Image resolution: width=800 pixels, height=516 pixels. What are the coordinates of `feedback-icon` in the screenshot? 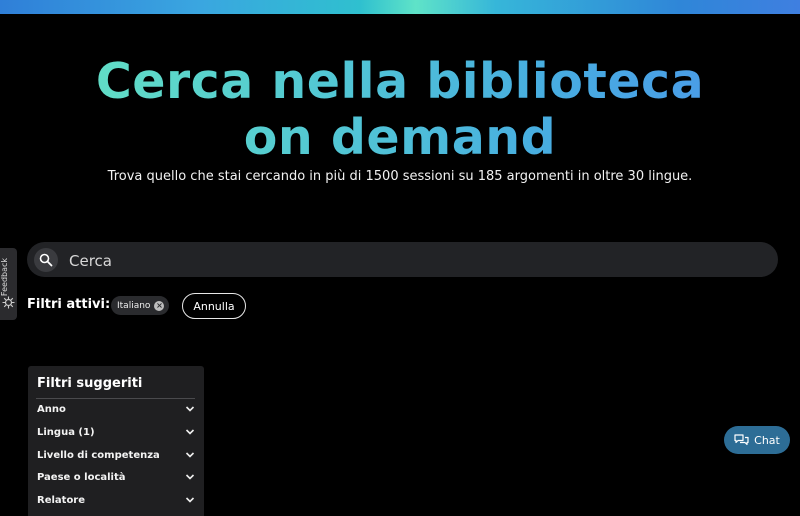 It's located at (8, 302).